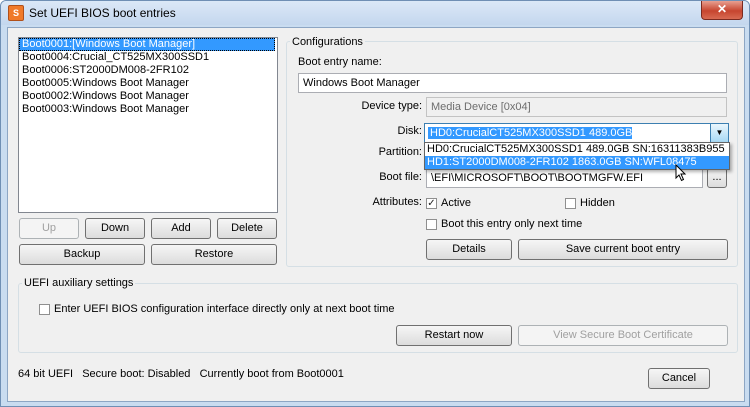 Image resolution: width=750 pixels, height=407 pixels. What do you see at coordinates (214, 254) in the screenshot?
I see `restore-button: Restore` at bounding box center [214, 254].